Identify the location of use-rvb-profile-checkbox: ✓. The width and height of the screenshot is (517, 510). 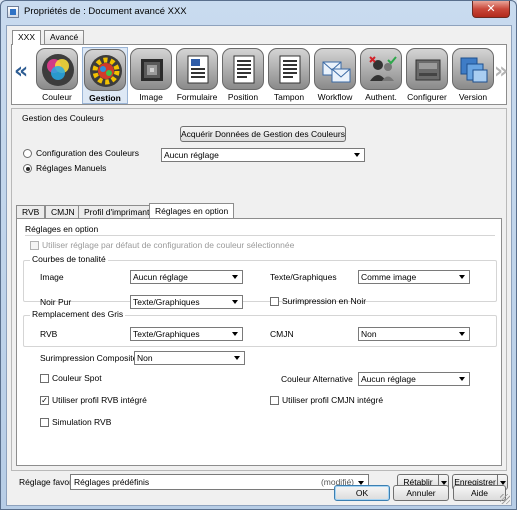
(44, 400).